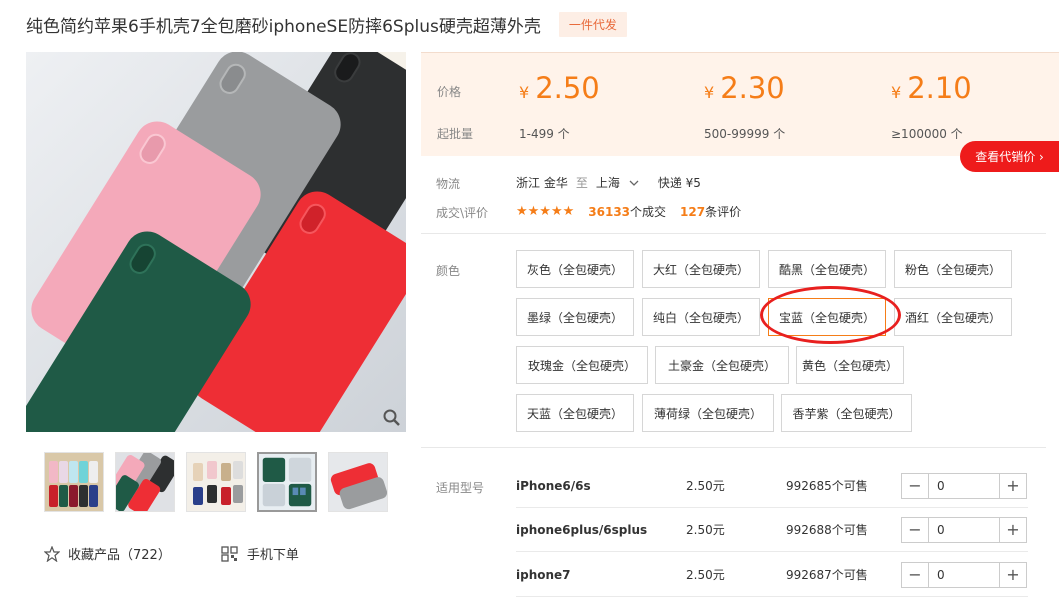 Image resolution: width=1059 pixels, height=608 pixels. I want to click on model-stock: 992687个可售, so click(827, 575).